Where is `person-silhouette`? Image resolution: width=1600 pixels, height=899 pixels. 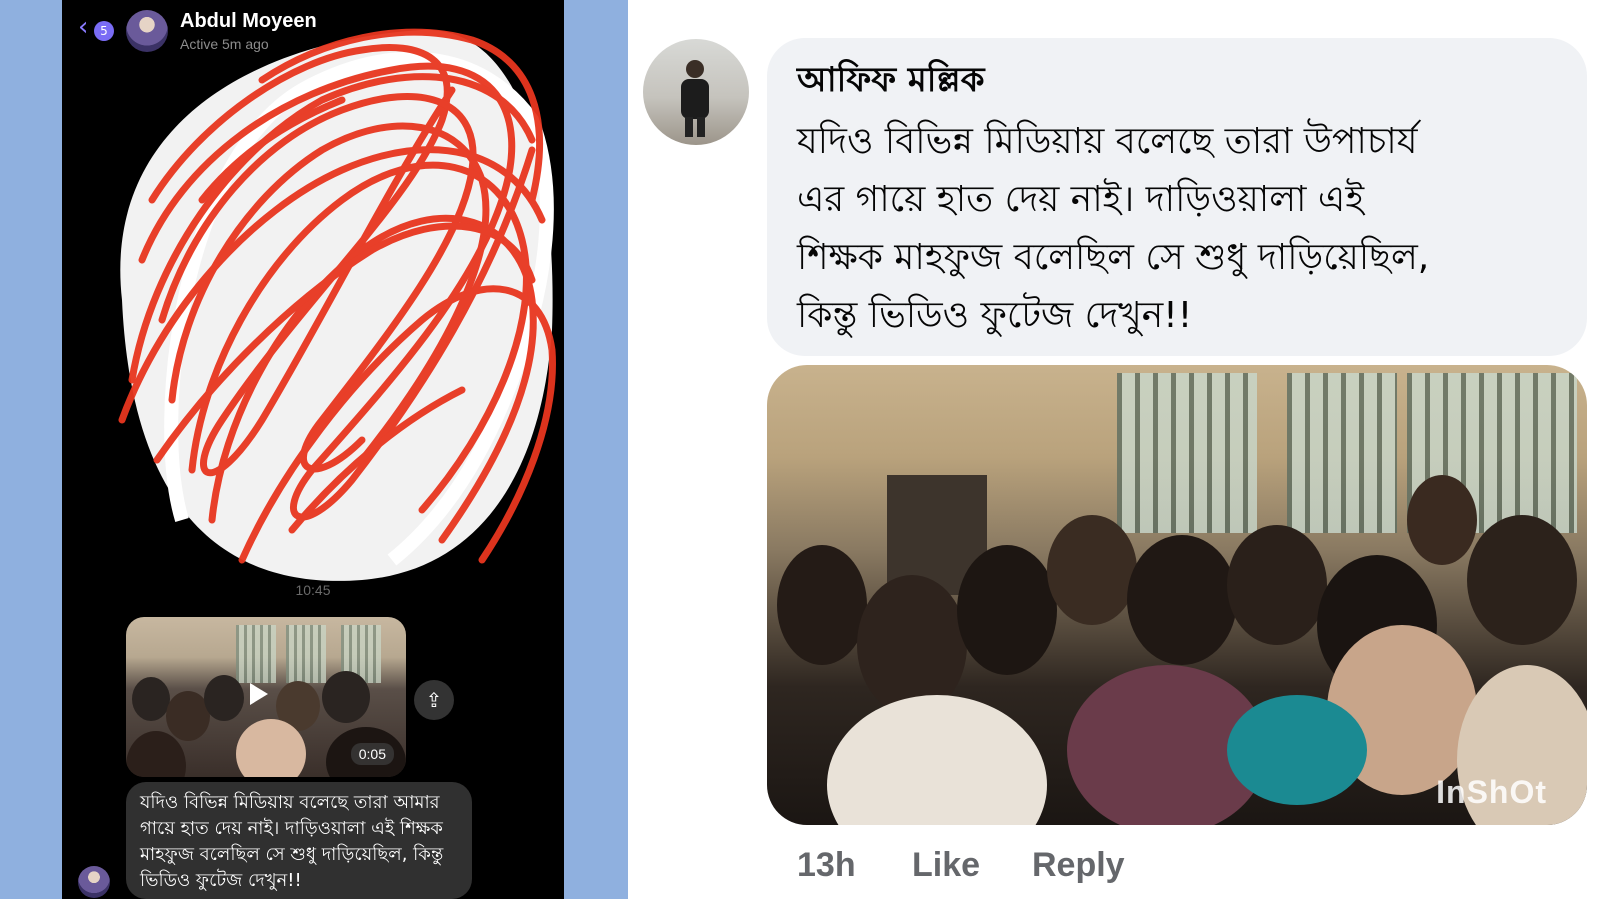
person-silhouette is located at coordinates (695, 98).